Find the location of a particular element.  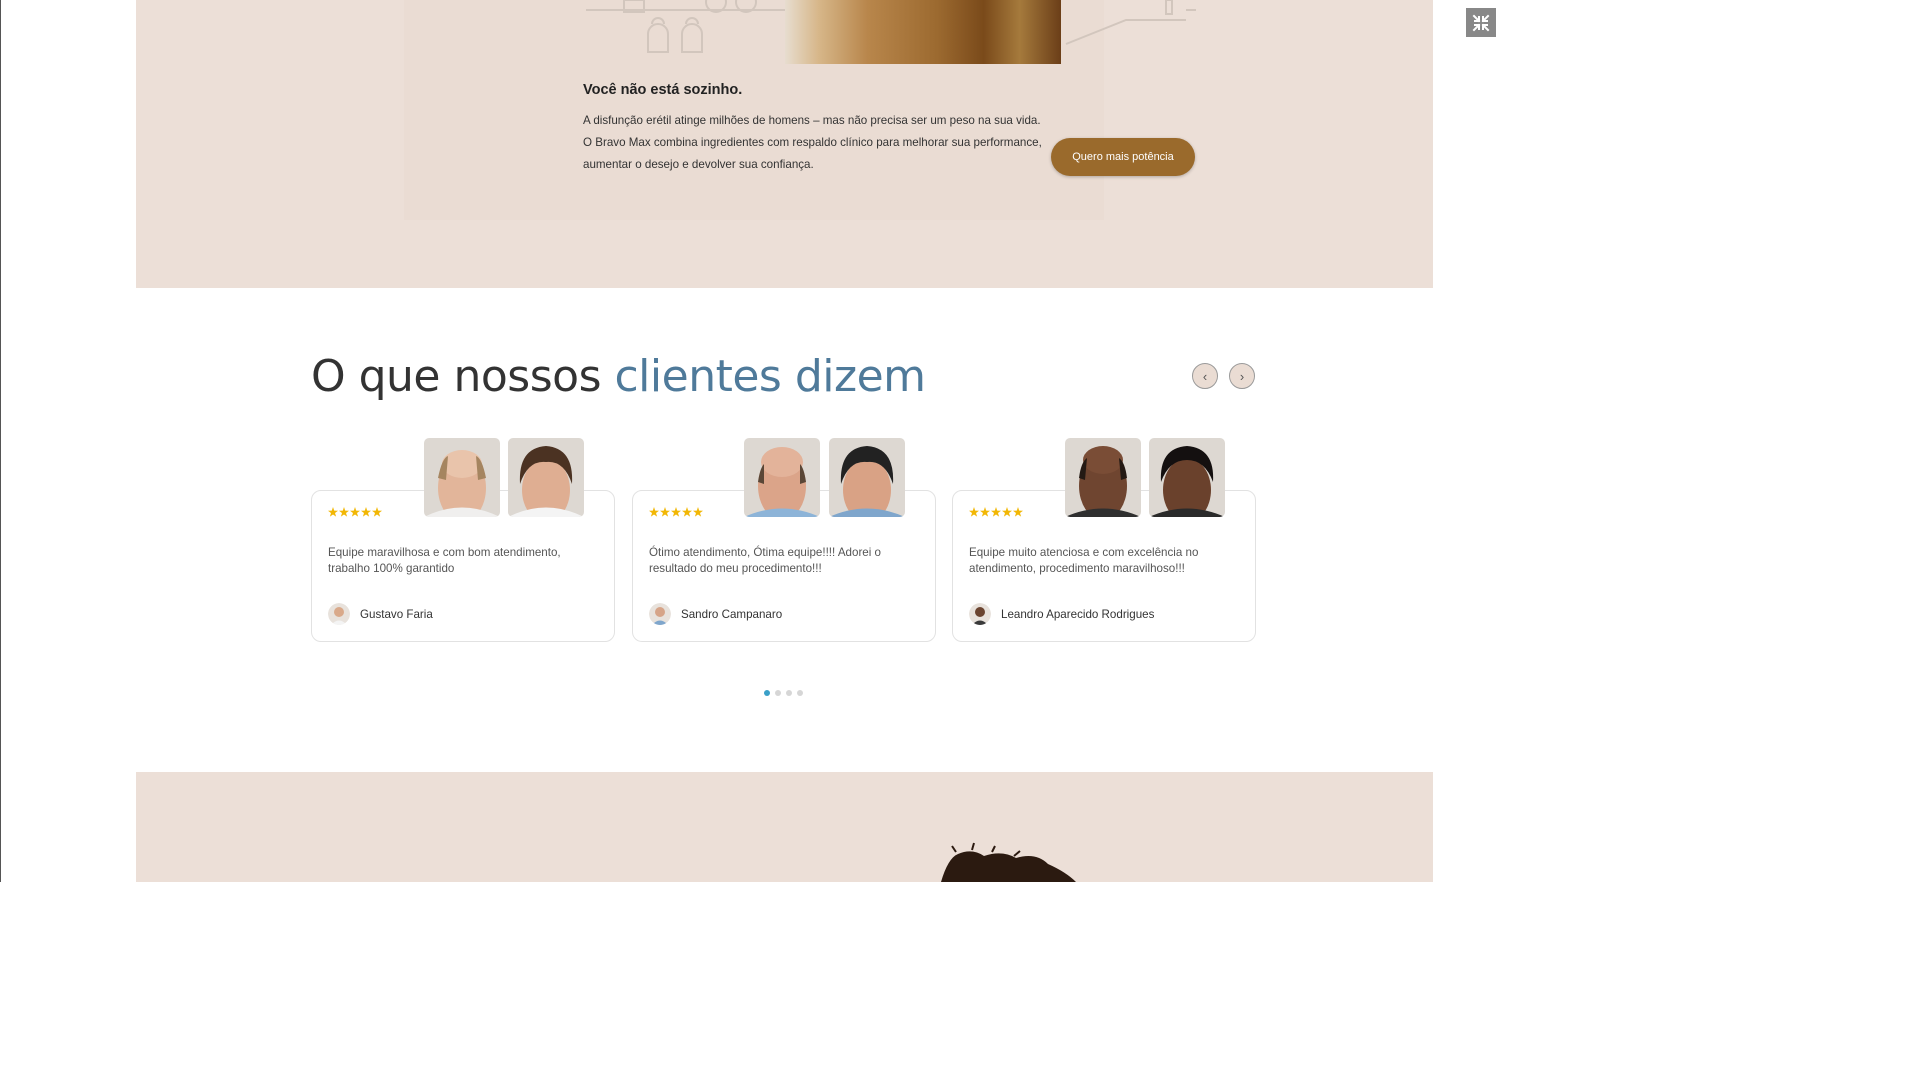

testimonial-author: Leandro Aparecido Rodrigues is located at coordinates (1061, 614).